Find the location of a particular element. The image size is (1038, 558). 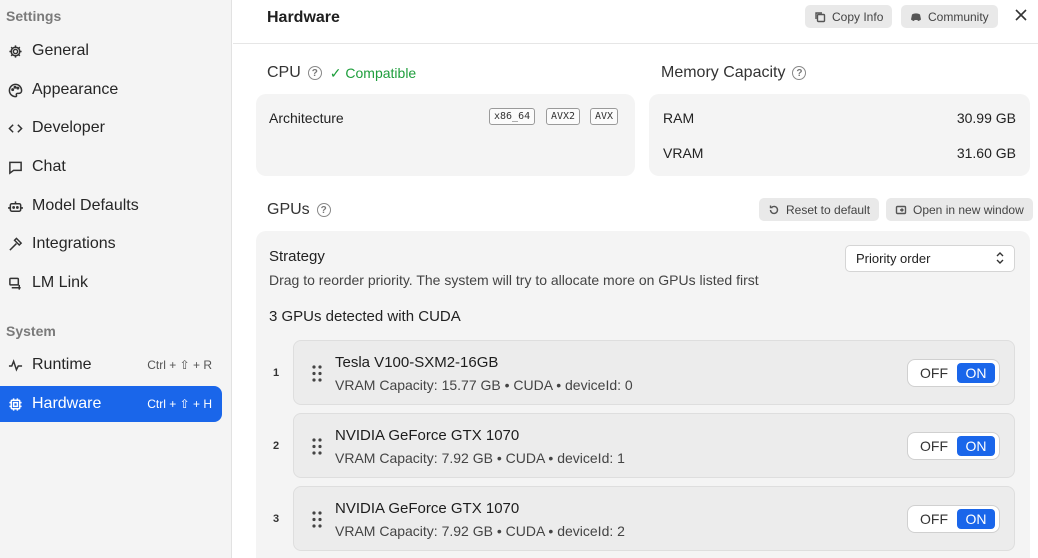

page-title: Hardware is located at coordinates (303, 17).